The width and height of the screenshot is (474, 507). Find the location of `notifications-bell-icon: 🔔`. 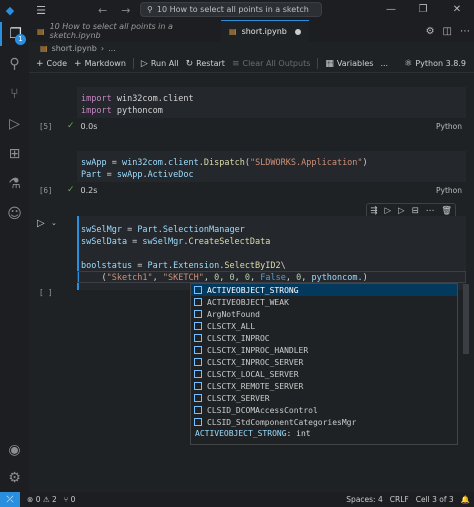

notifications-bell-icon: 🔔 is located at coordinates (465, 499).